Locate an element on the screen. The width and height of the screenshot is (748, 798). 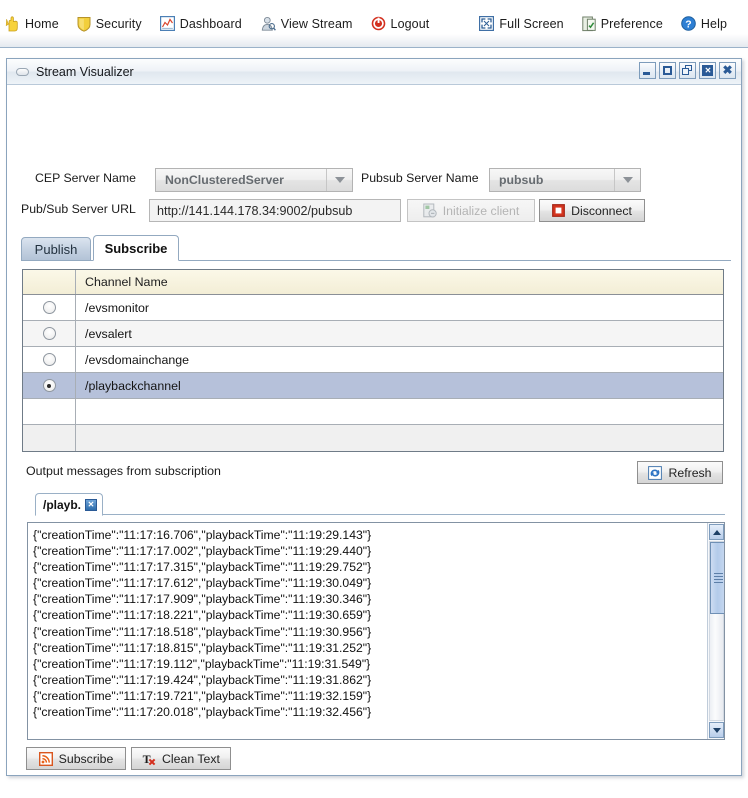
initialize-client-button: Initialize client is located at coordinates (471, 210).